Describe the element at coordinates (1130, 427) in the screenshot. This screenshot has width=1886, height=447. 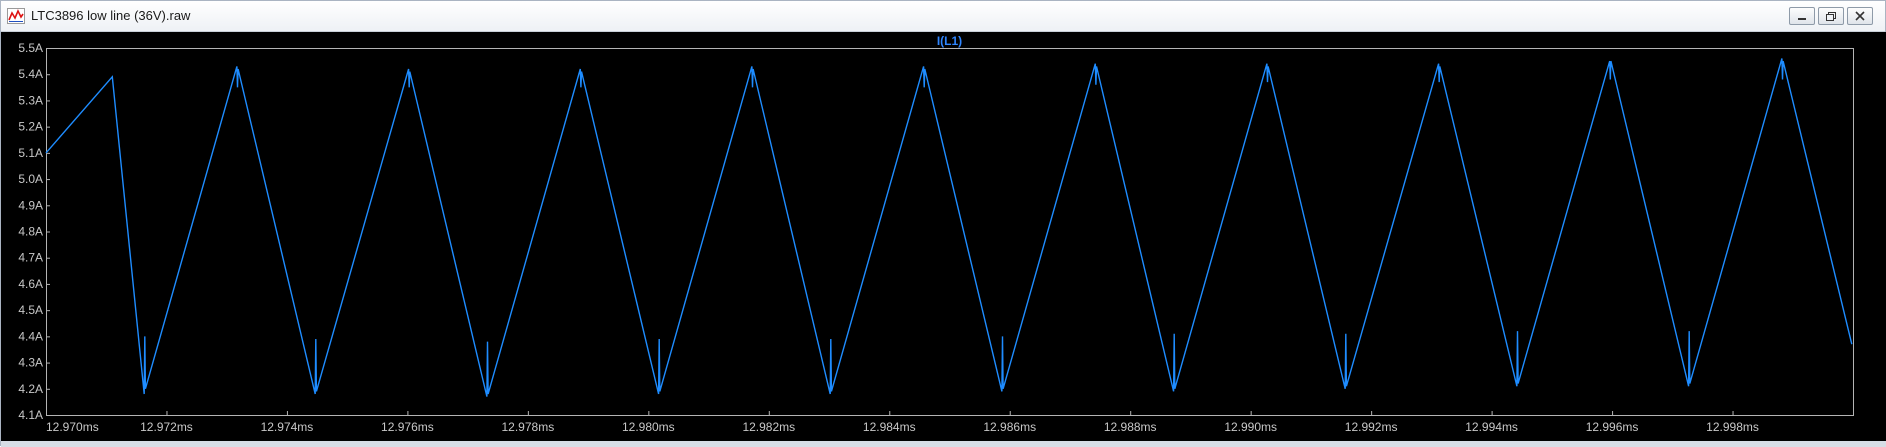
I see `x-tick-label: 12.988ms` at that location.